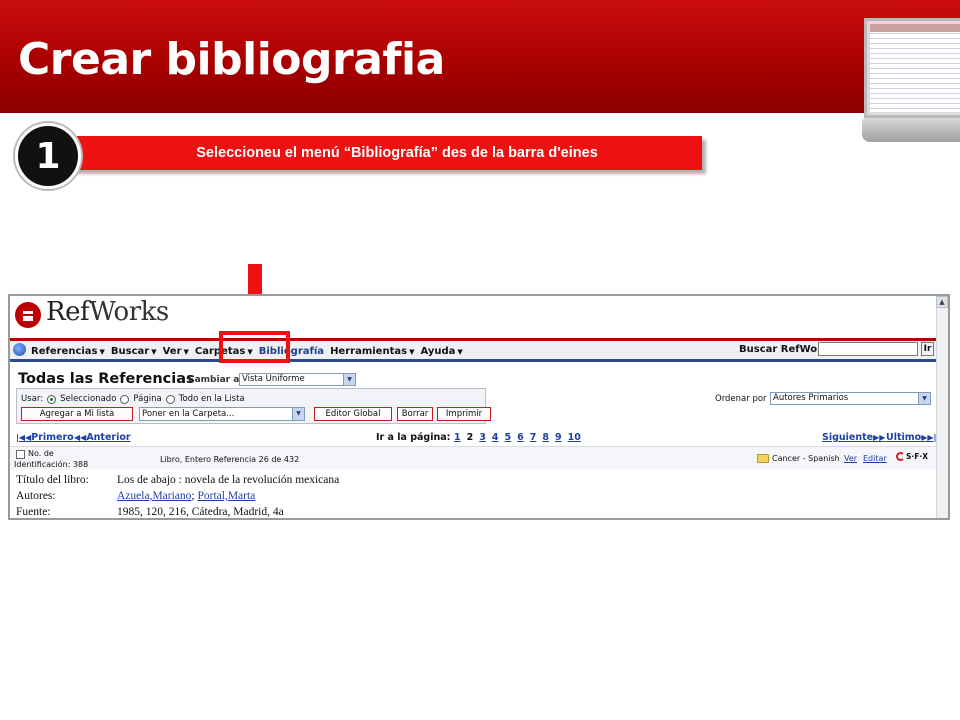 The width and height of the screenshot is (960, 720). Describe the element at coordinates (41, 453) in the screenshot. I see `record-id-label: No. de` at that location.